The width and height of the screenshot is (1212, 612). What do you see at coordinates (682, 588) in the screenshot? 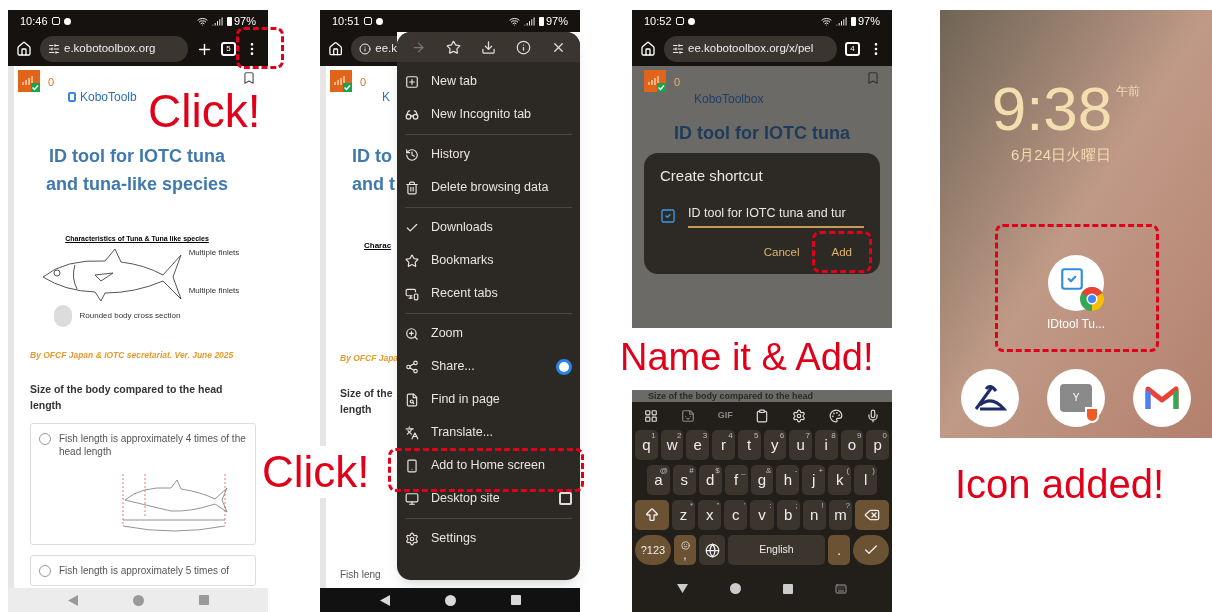
I see `hide-keyboard-icon` at bounding box center [682, 588].